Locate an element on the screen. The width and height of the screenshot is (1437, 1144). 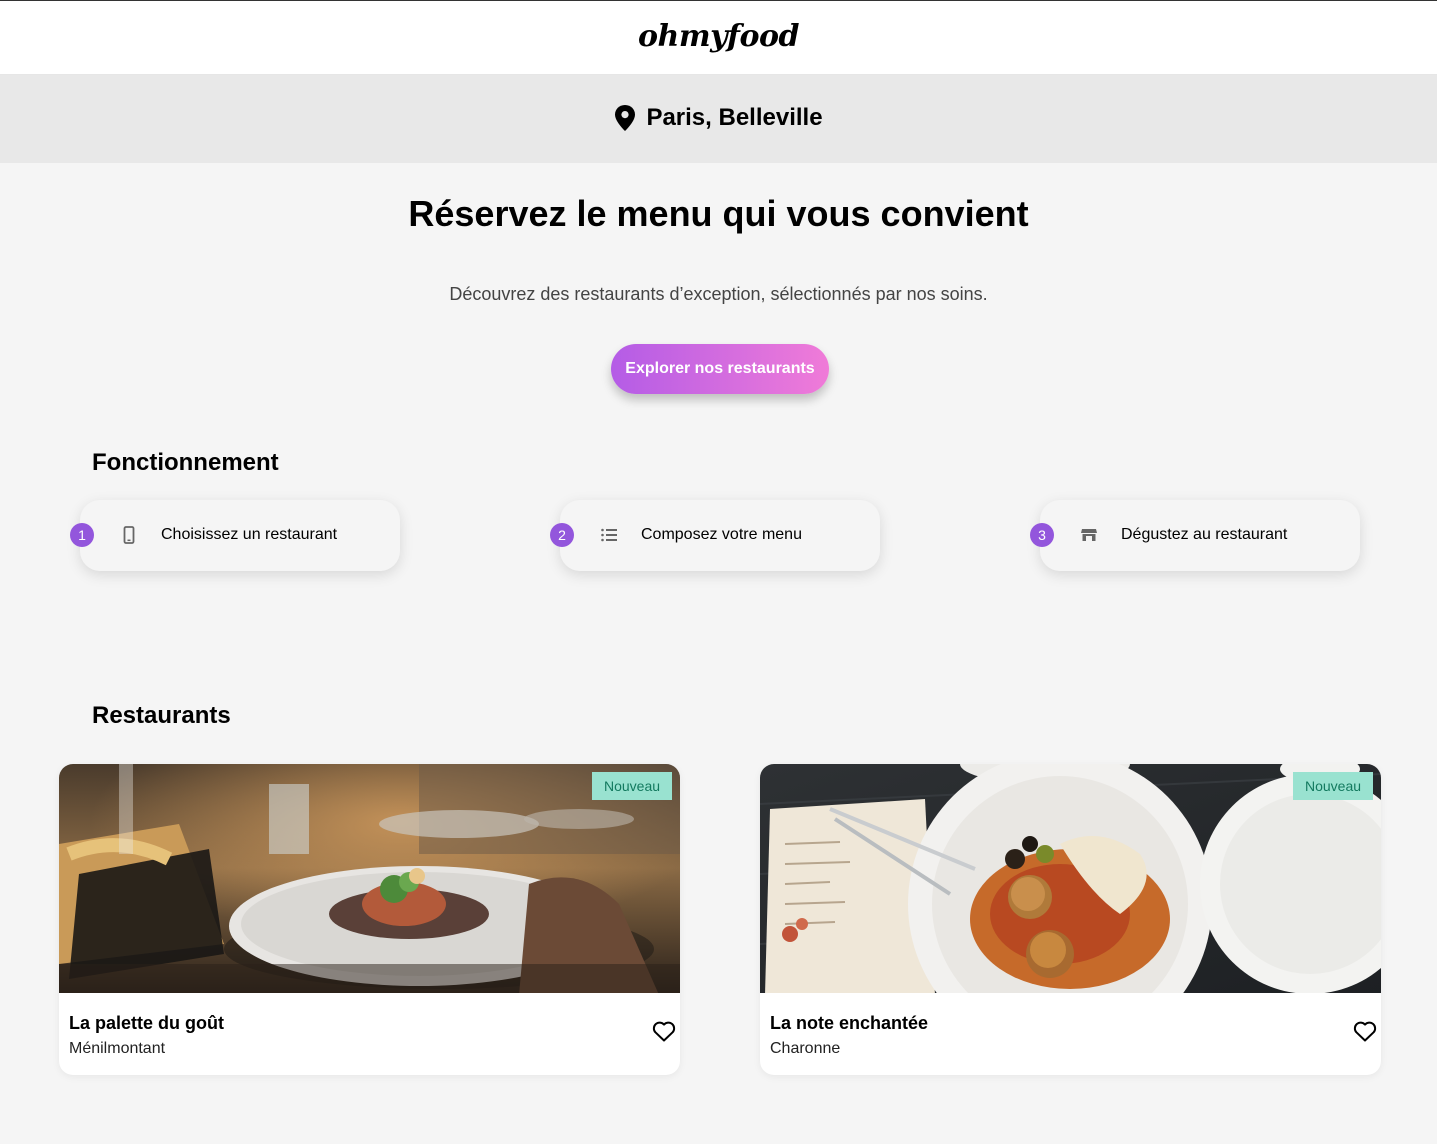
step-enjoy-restaurant: 3 Dégustez au restaurant is located at coordinates (1195, 535).